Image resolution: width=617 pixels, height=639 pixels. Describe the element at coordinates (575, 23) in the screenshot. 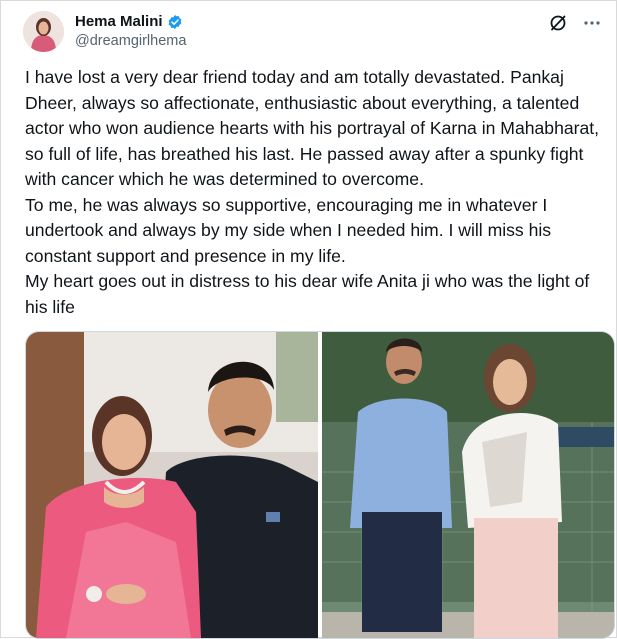

I see `header-actions` at that location.